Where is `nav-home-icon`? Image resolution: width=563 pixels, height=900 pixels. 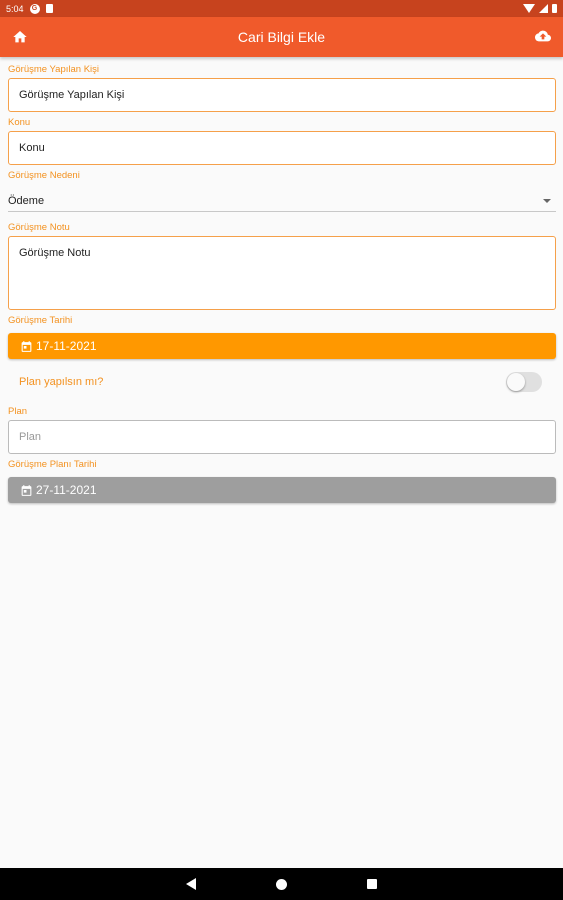 nav-home-icon is located at coordinates (281, 884).